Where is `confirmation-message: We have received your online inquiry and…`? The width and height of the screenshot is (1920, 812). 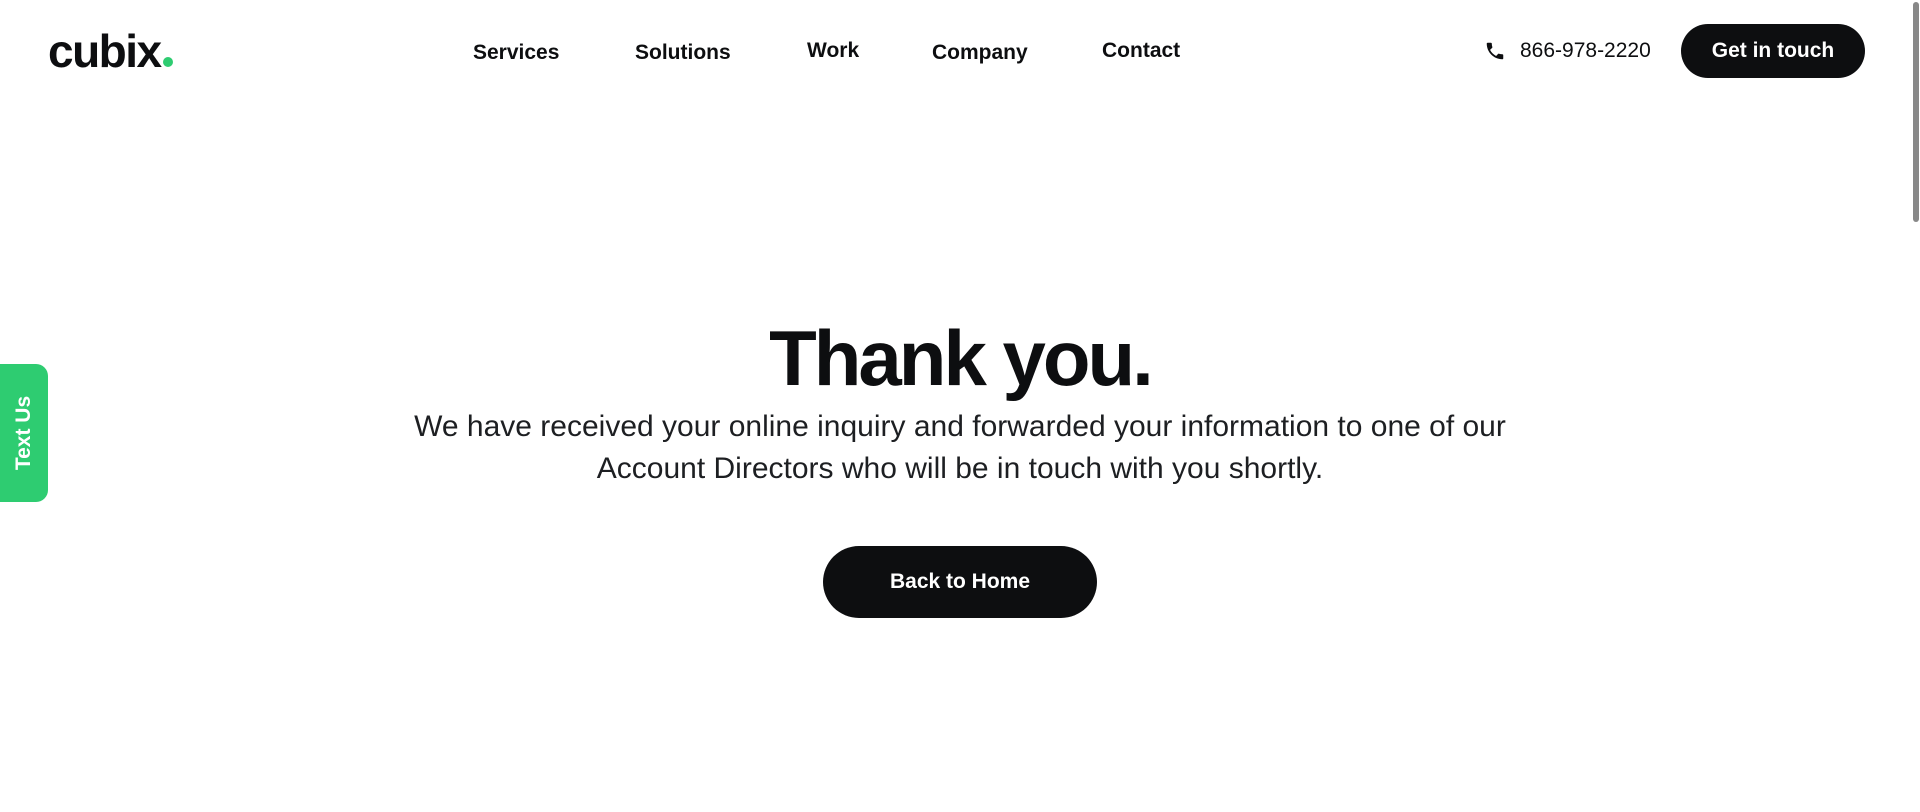
confirmation-message: We have received your online inquiry and… is located at coordinates (960, 447).